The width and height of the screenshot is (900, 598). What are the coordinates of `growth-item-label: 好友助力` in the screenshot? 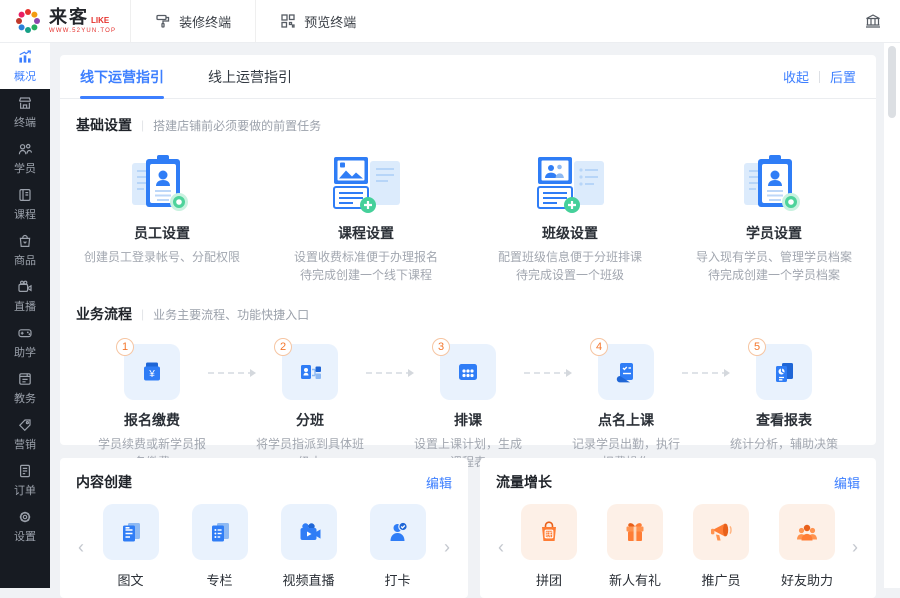 It's located at (807, 579).